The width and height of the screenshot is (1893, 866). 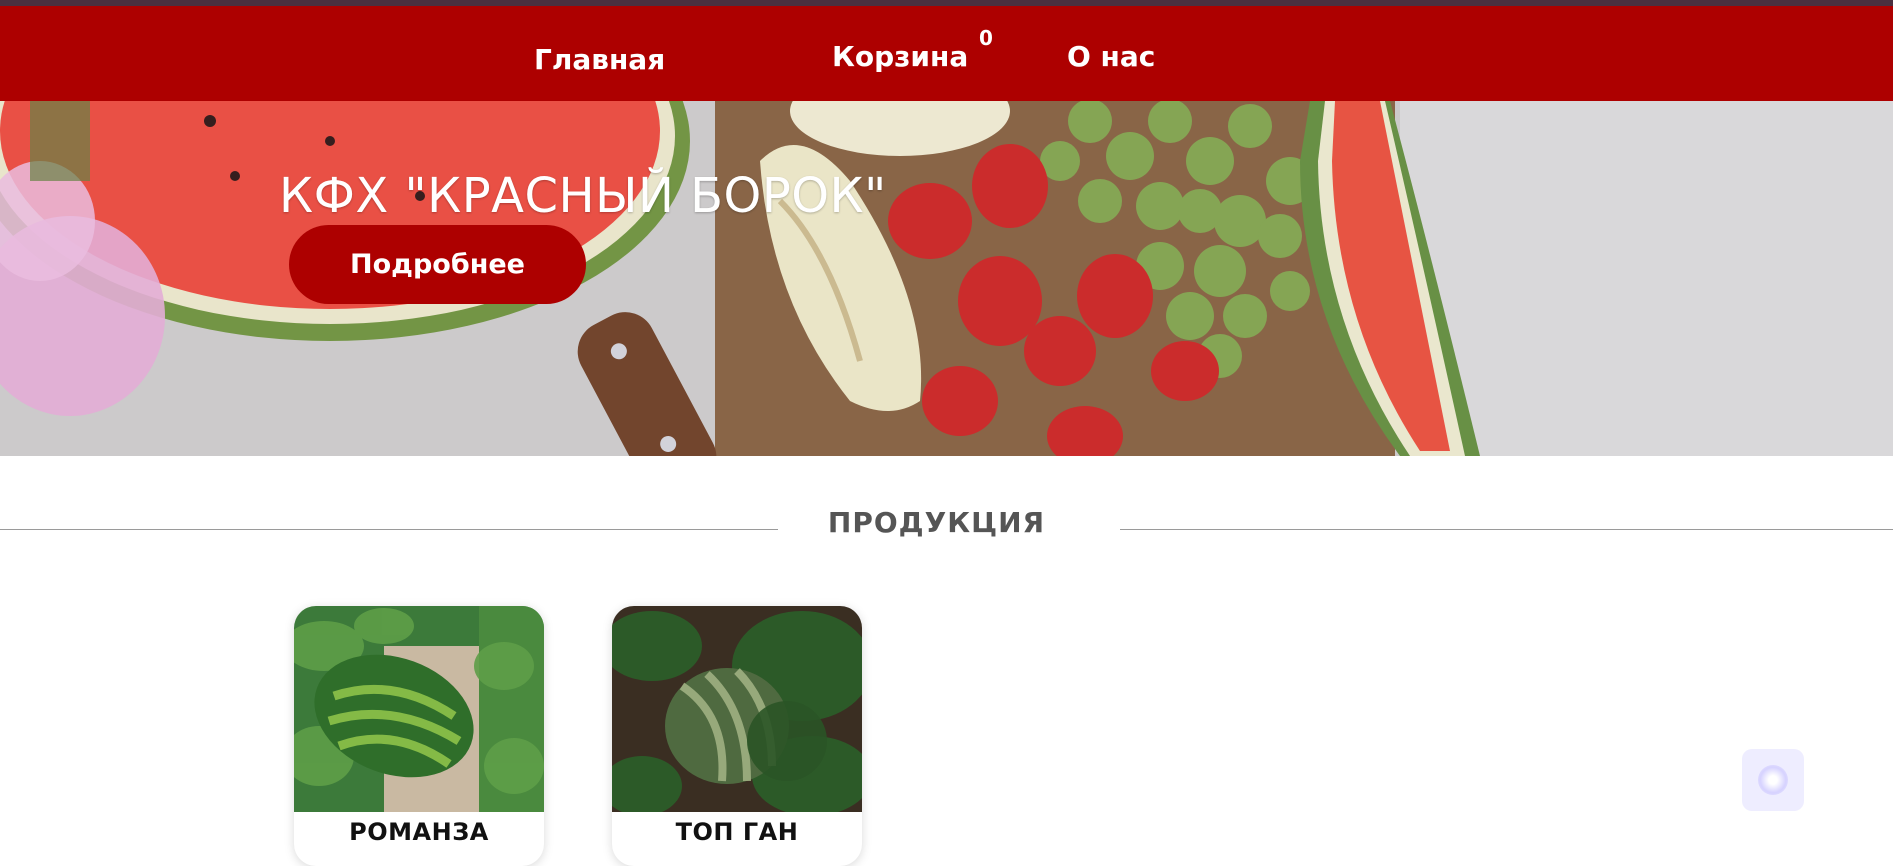 What do you see at coordinates (389, 529) in the screenshot?
I see `section-divider-left` at bounding box center [389, 529].